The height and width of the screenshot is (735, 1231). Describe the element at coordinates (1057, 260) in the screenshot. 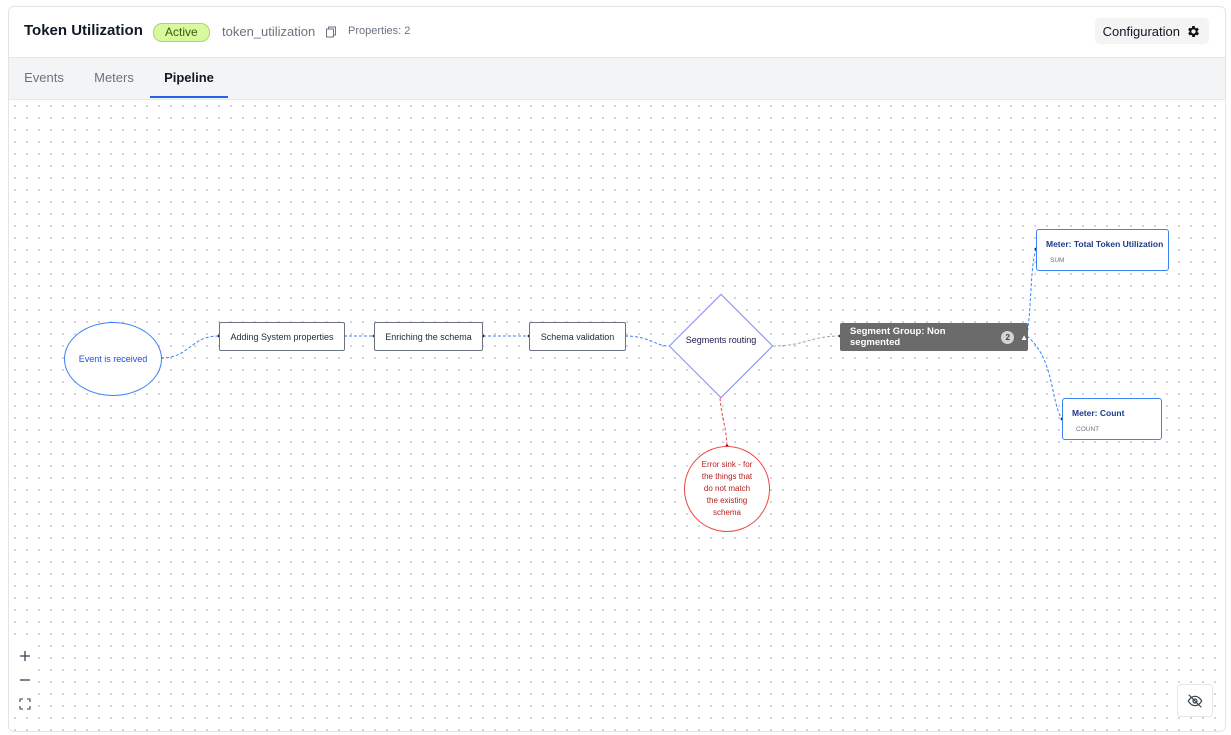

I see `meter-aggregation: SUM` at that location.